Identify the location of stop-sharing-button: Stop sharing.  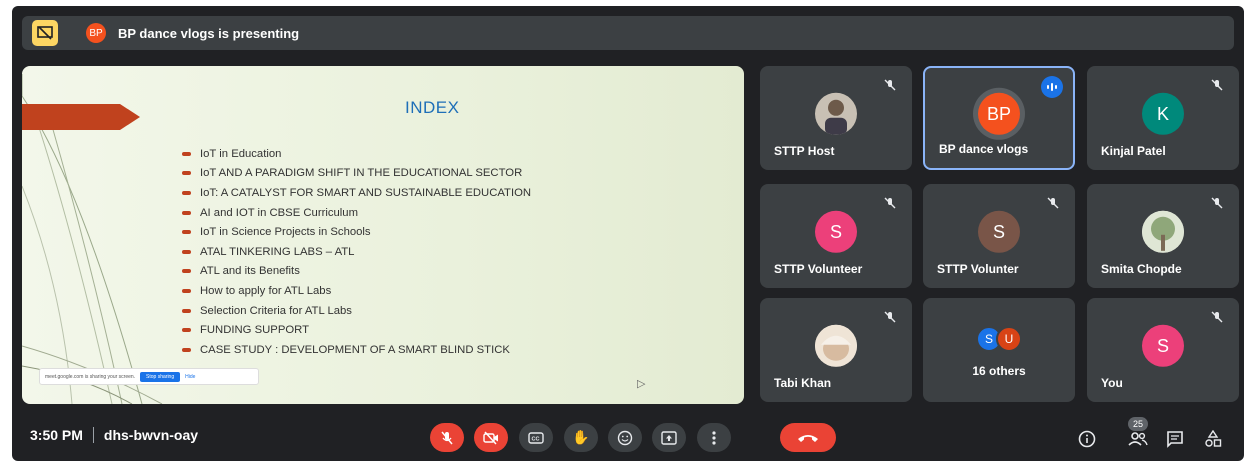
(160, 376).